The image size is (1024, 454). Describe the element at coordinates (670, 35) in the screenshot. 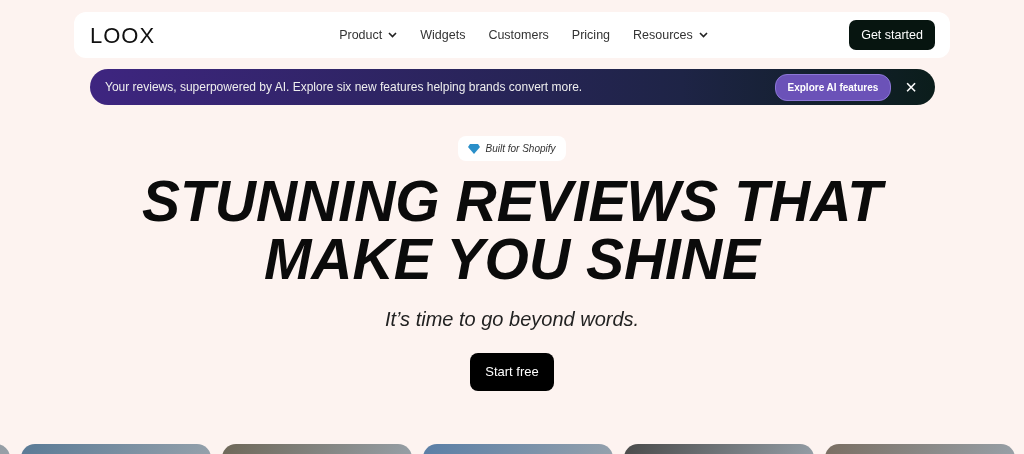

I see `nav-link: Resources` at that location.